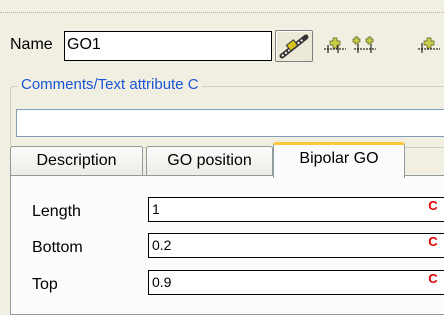 The height and width of the screenshot is (315, 444). I want to click on bottom-label: Bottom, so click(57, 247).